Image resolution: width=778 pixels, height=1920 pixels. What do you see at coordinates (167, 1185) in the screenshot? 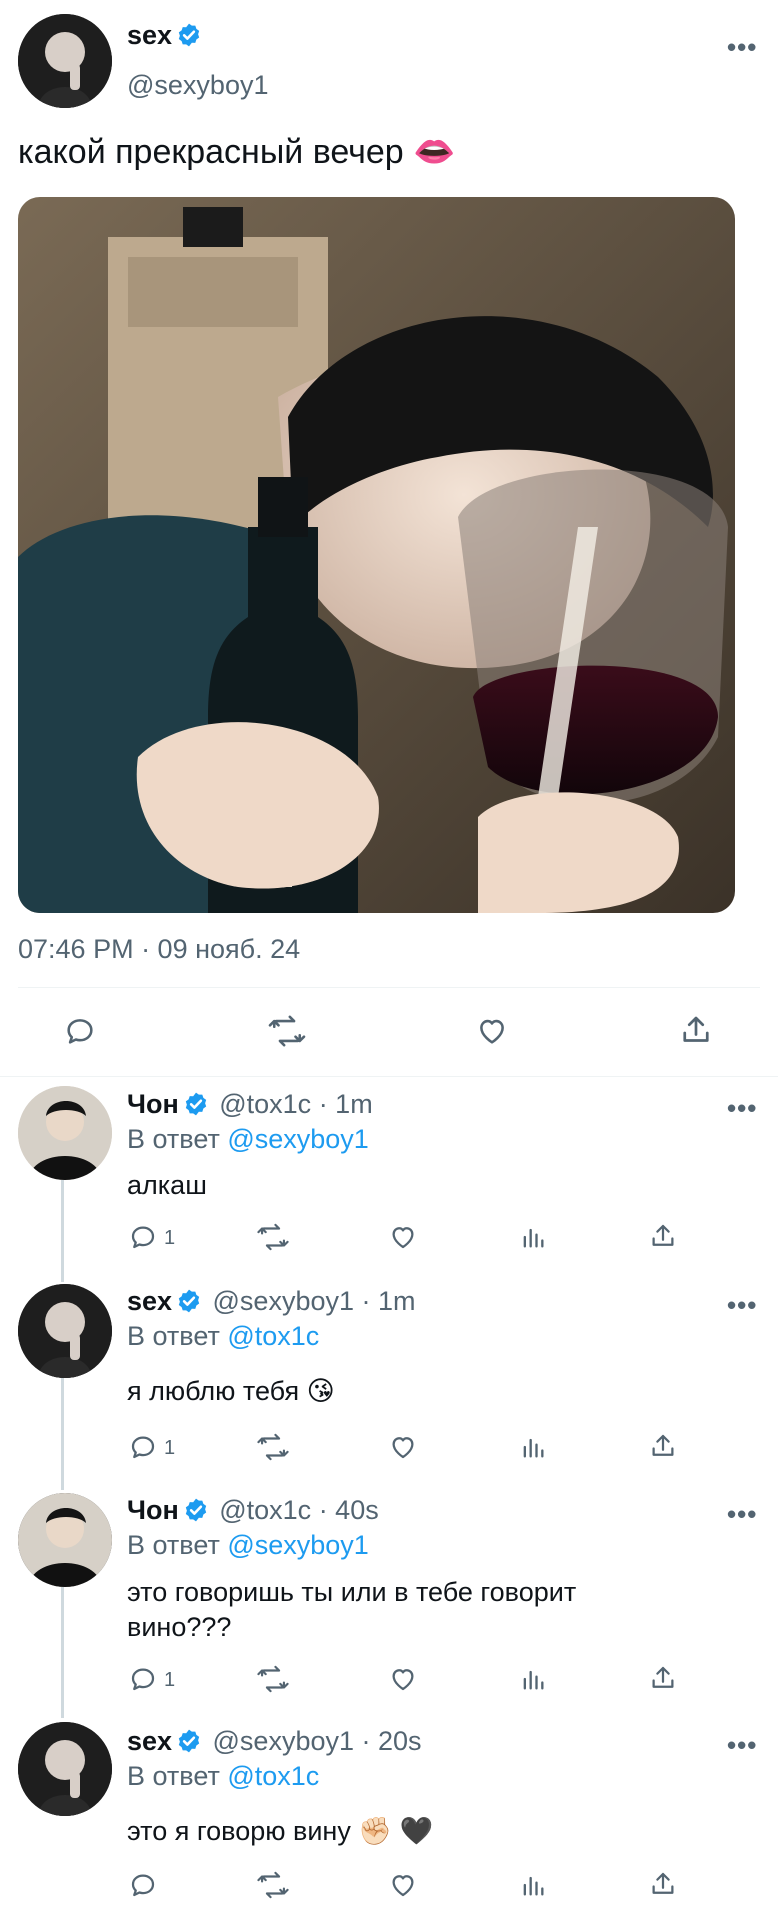
I see `reply-text: алкаш` at bounding box center [167, 1185].